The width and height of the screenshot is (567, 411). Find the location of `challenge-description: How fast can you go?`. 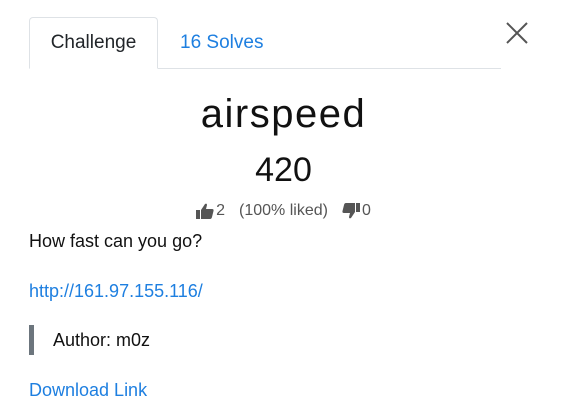

challenge-description: How fast can you go? is located at coordinates (116, 241).